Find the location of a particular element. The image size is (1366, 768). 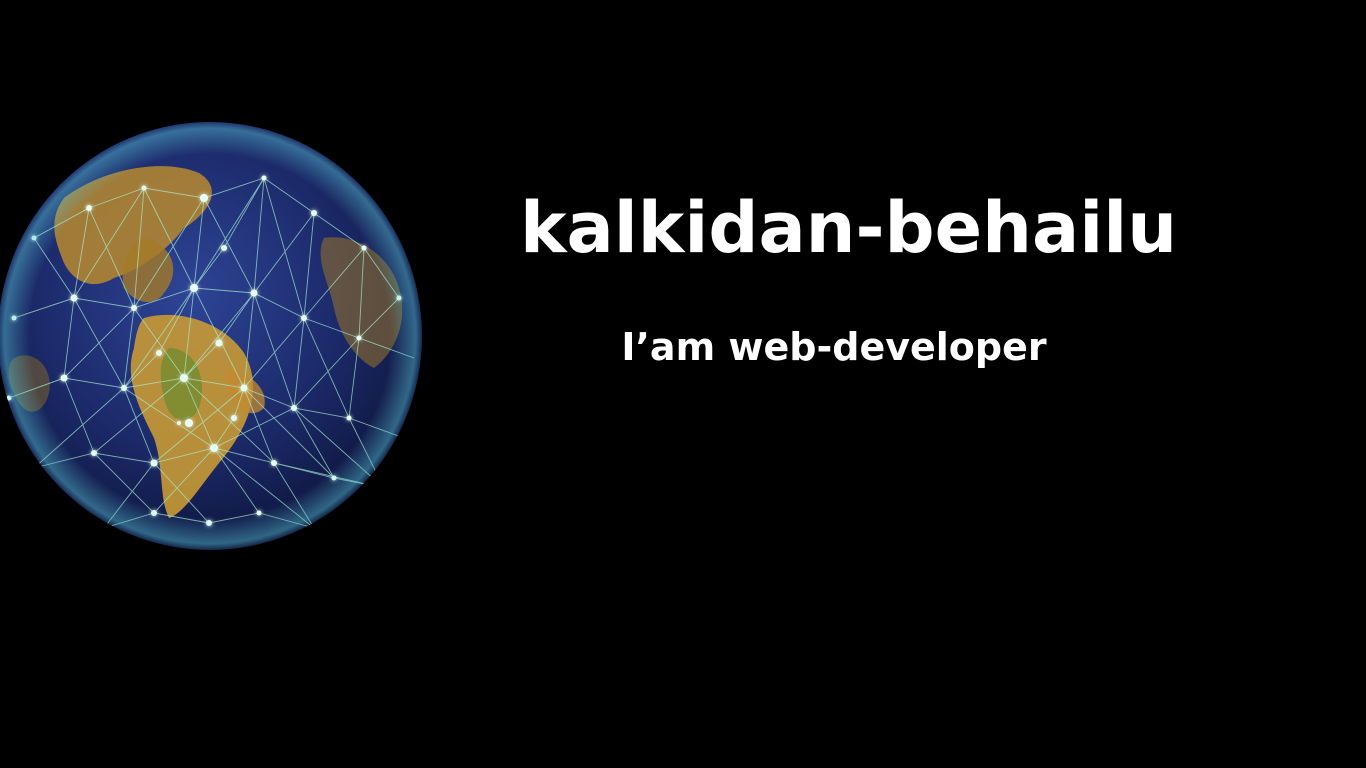

hero-title: kalkidan-behailu is located at coordinates (849, 228).